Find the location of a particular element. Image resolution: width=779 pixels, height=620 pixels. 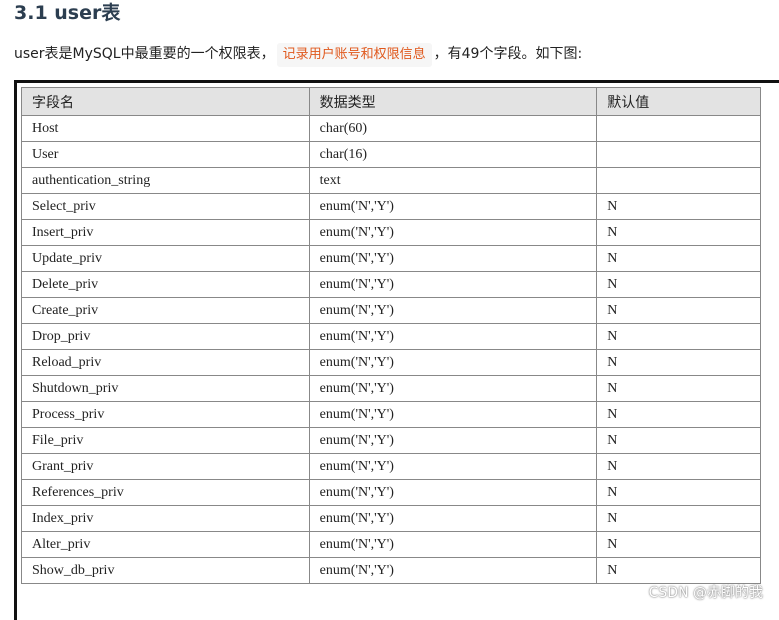

table-row: Insert_priv enum('N','Y') N is located at coordinates (391, 232).